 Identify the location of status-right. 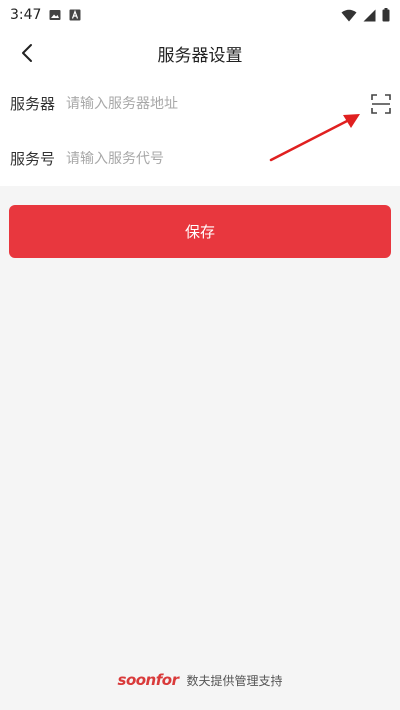
(365, 15).